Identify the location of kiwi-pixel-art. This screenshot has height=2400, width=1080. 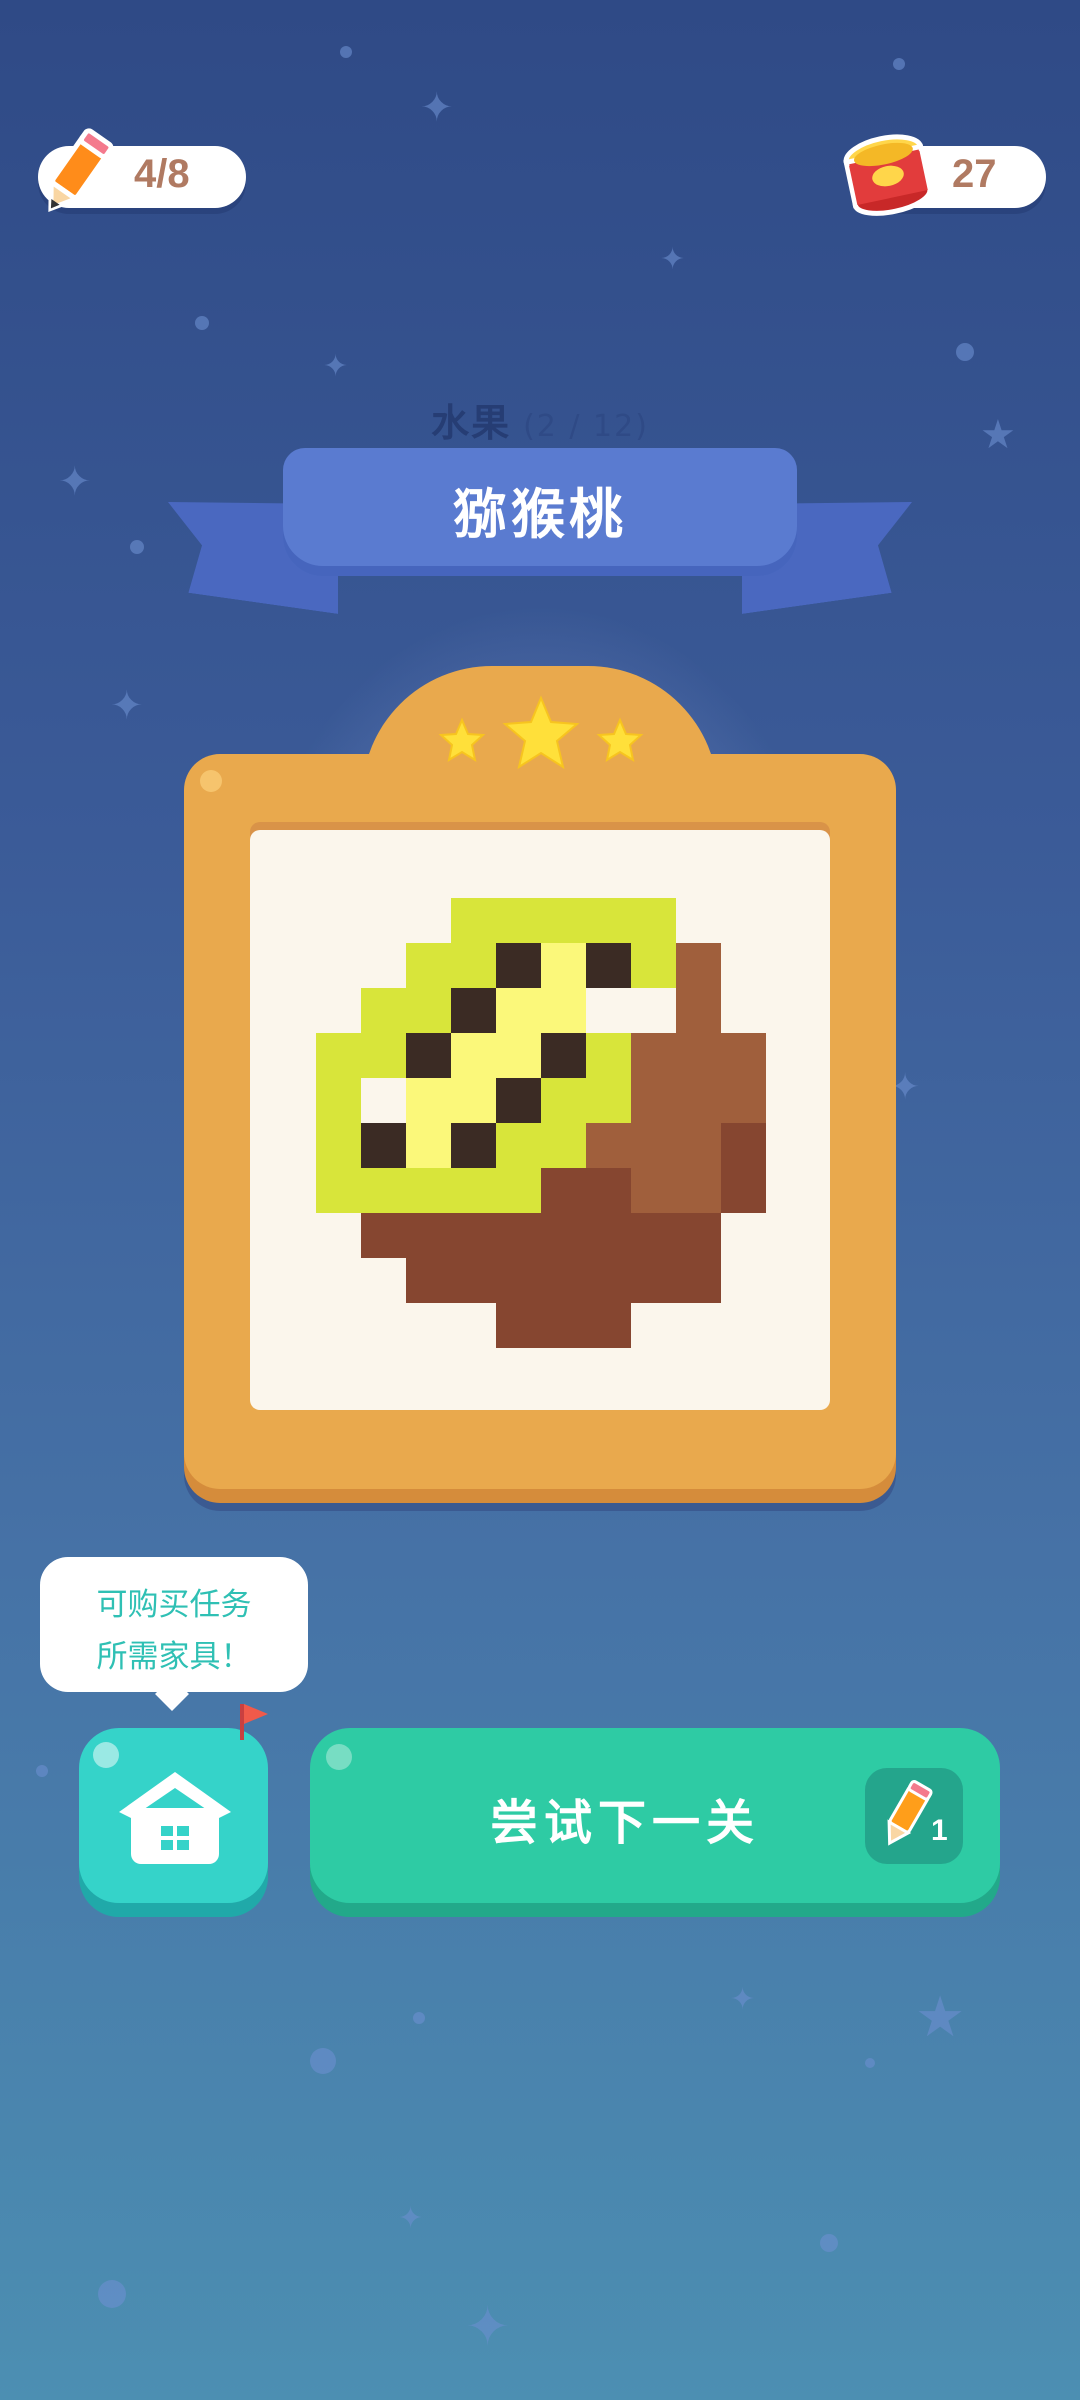
(541, 1123).